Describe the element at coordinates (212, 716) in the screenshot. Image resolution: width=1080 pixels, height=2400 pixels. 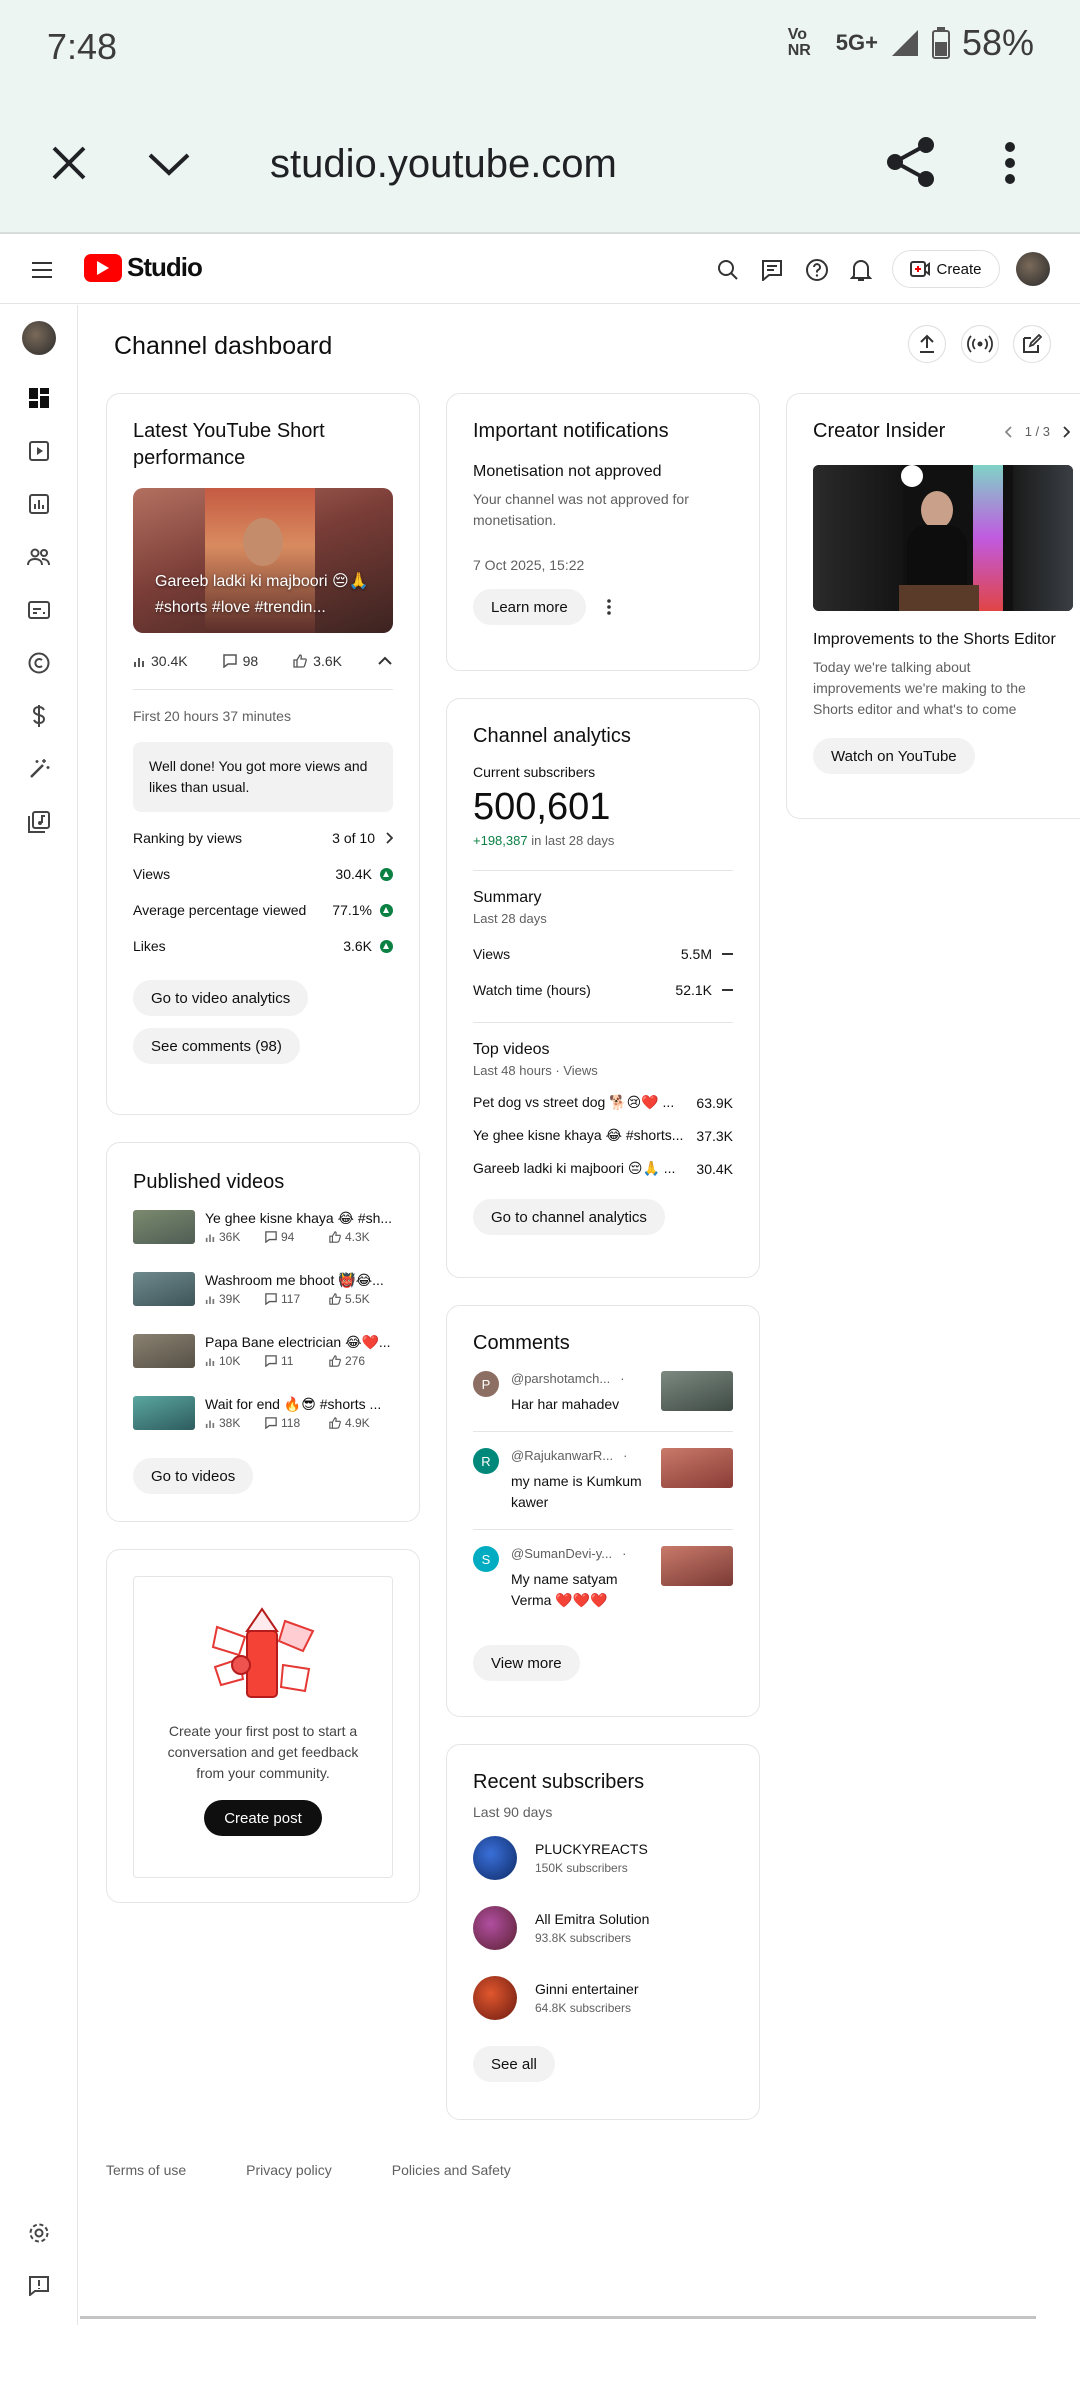
I see `period-label: First 20 hours 37 minutes` at that location.